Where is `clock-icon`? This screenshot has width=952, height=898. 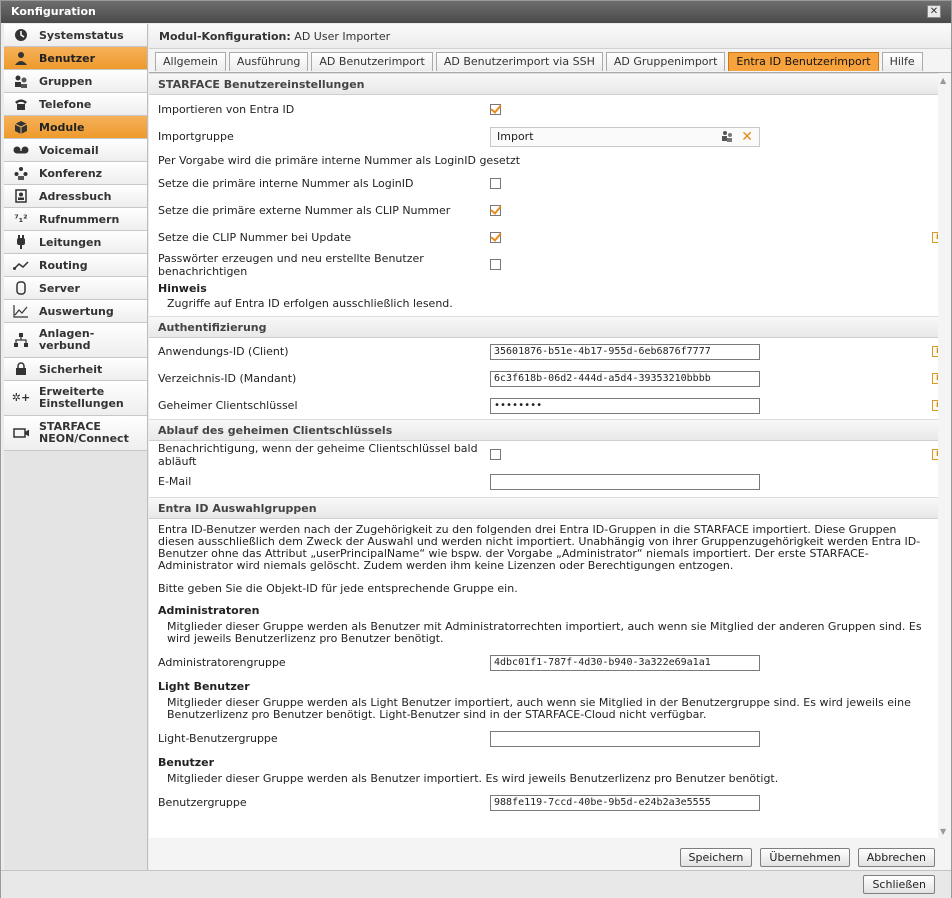
clock-icon is located at coordinates (21, 35).